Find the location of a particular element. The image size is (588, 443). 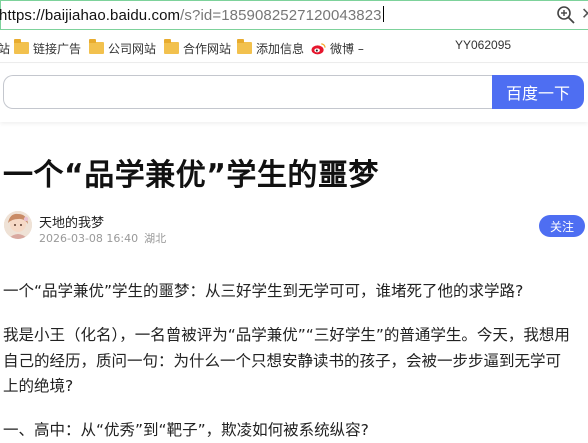

search-button: 百度一下 is located at coordinates (538, 92).